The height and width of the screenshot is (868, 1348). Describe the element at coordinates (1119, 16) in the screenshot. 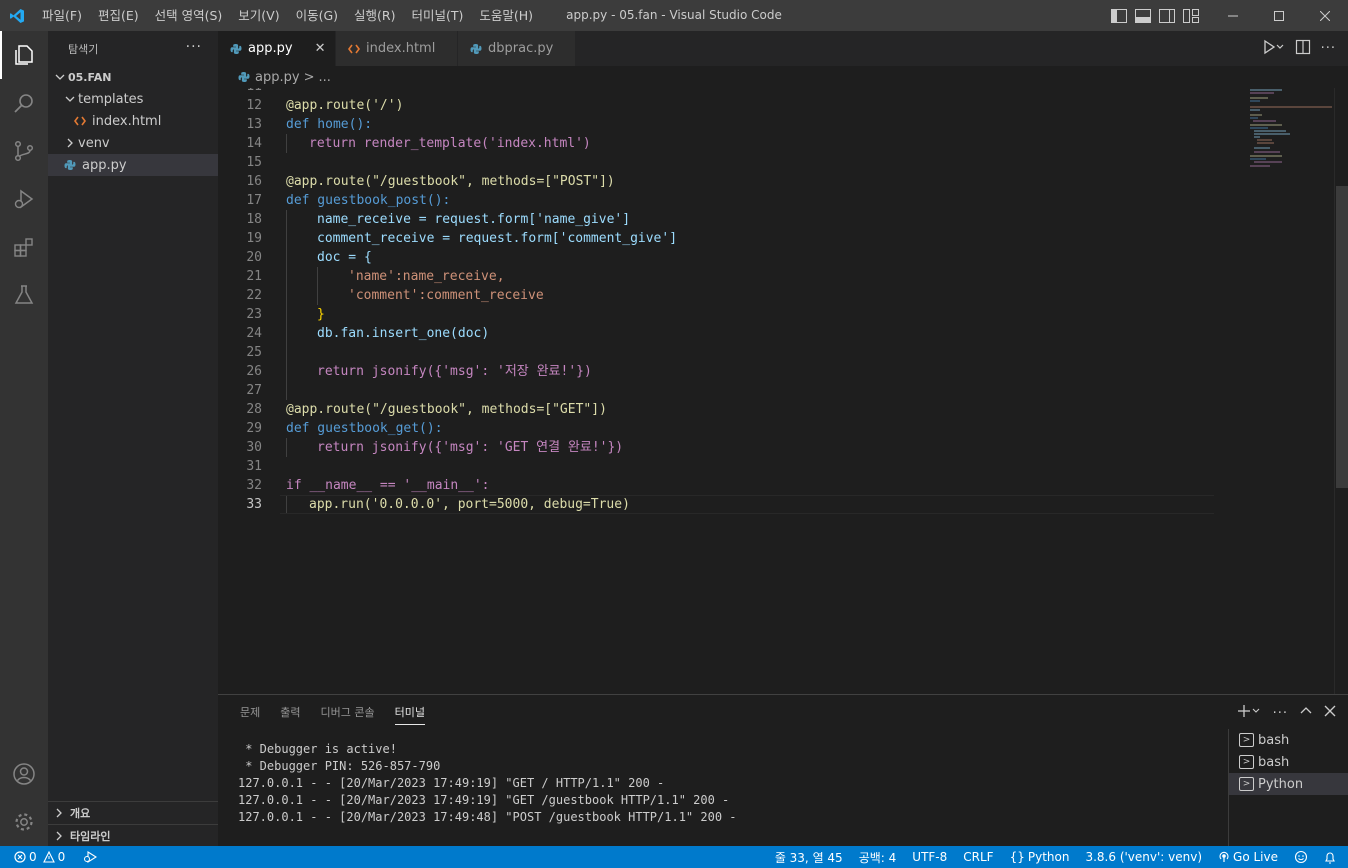

I see `toggle-primary-sidebar-icon` at that location.